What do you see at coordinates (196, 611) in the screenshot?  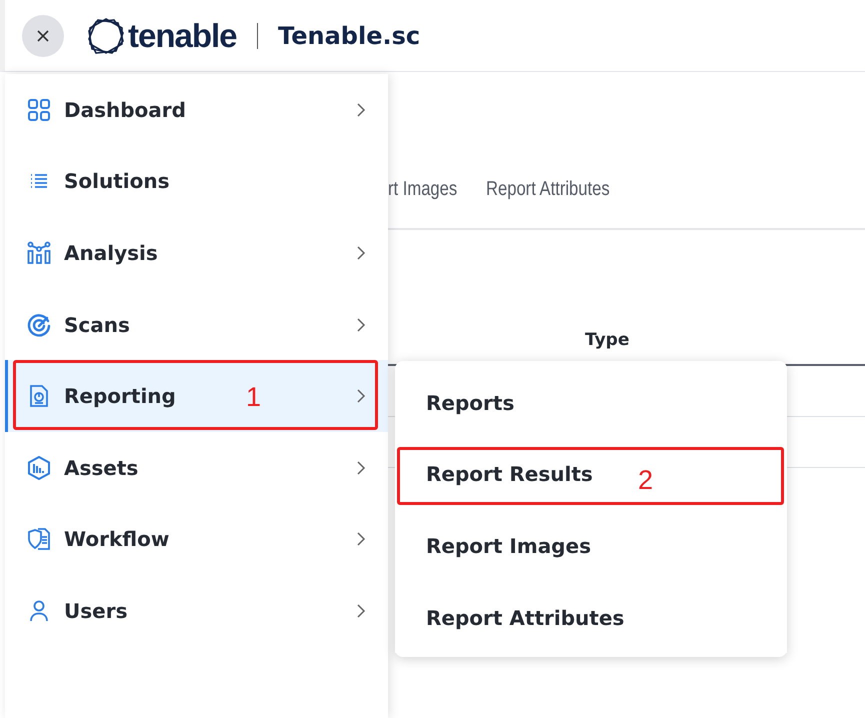 I see `sidebar-item: Users` at bounding box center [196, 611].